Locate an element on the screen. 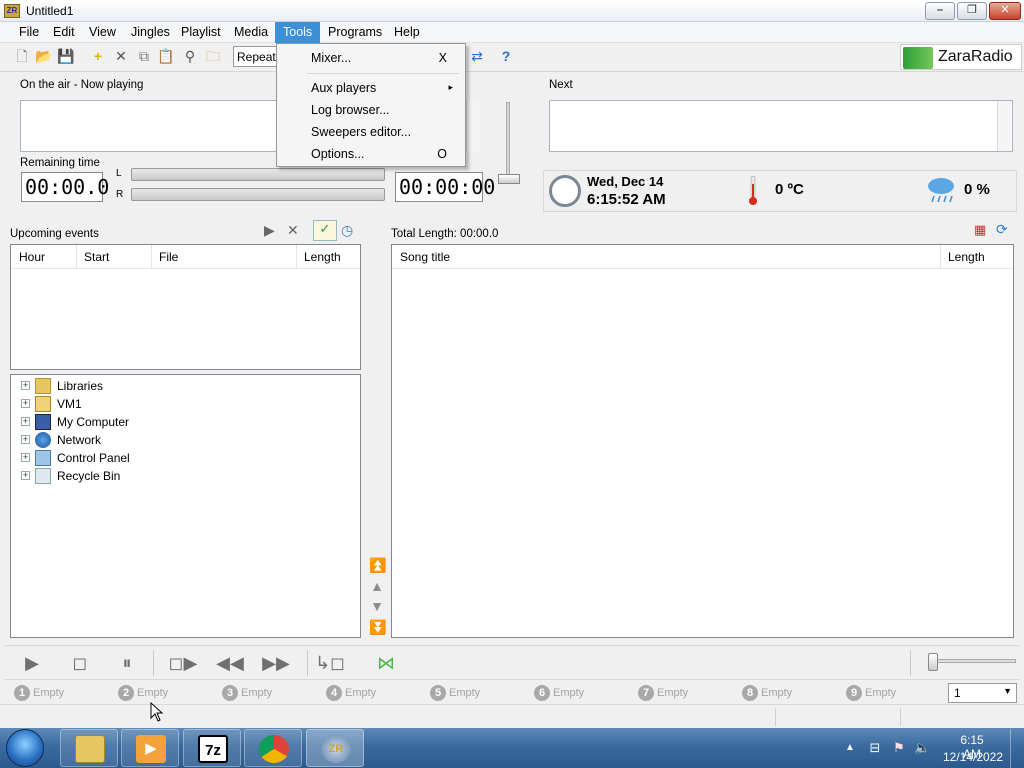 This screenshot has height=768, width=1024. menu-item-mixer: Mixer... X is located at coordinates (371, 58).